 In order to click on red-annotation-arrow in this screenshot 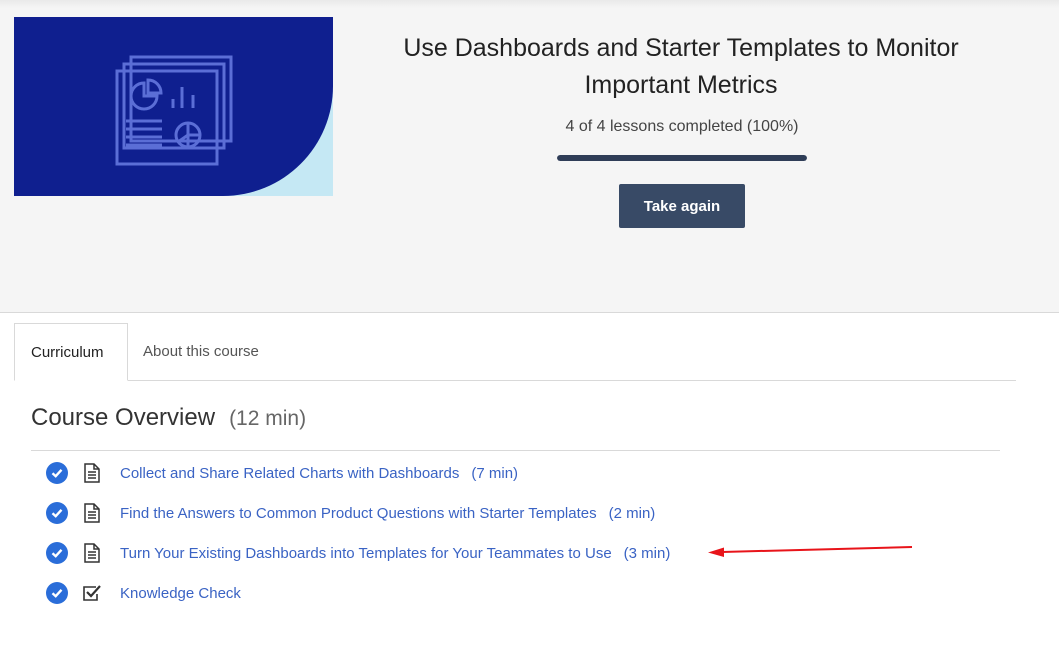, I will do `click(810, 551)`.